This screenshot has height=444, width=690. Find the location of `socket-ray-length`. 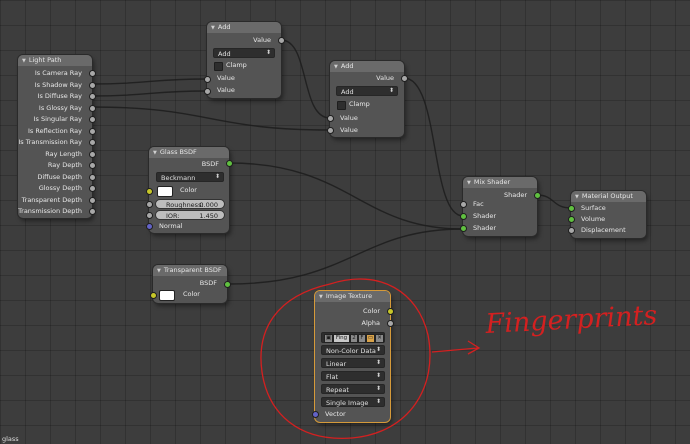

socket-ray-length is located at coordinates (92, 154).